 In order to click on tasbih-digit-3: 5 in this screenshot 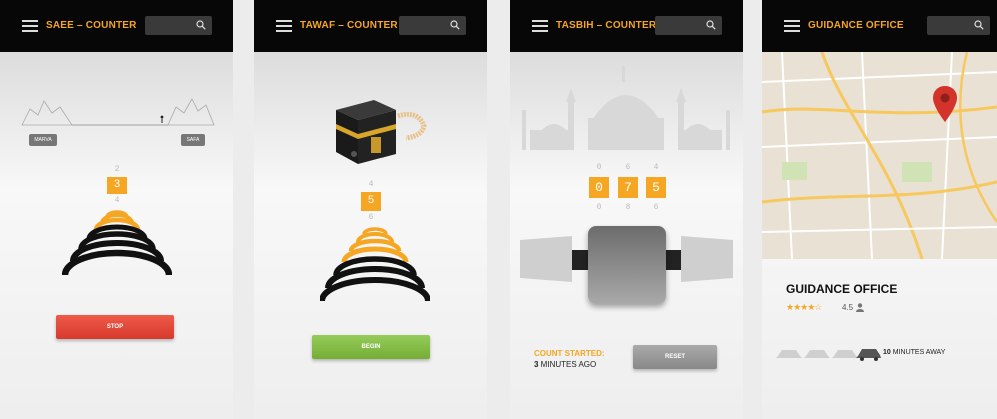, I will do `click(656, 187)`.